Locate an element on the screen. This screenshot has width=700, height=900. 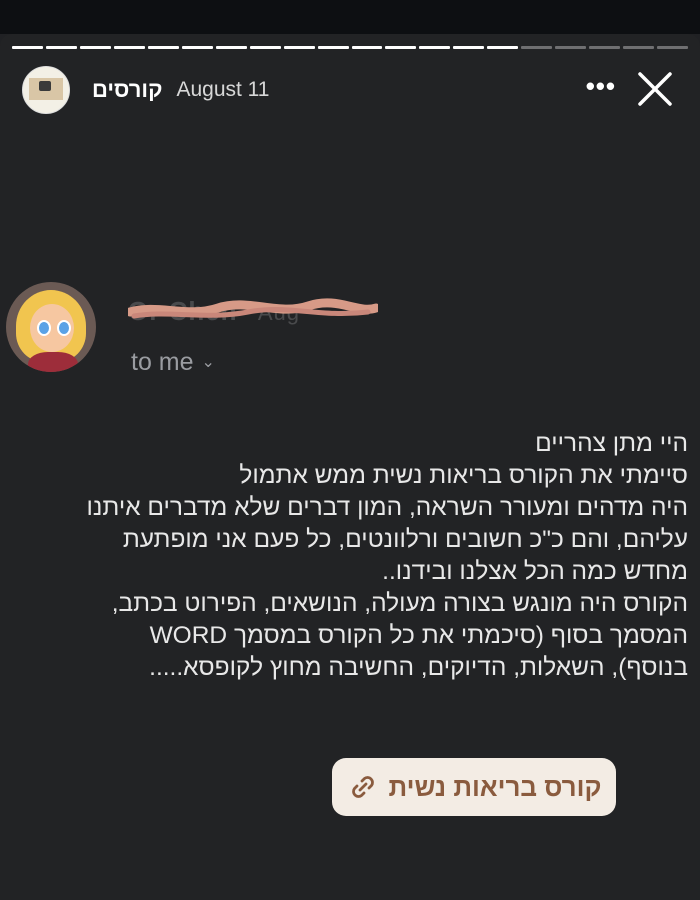
sender-avatar is located at coordinates (51, 327).